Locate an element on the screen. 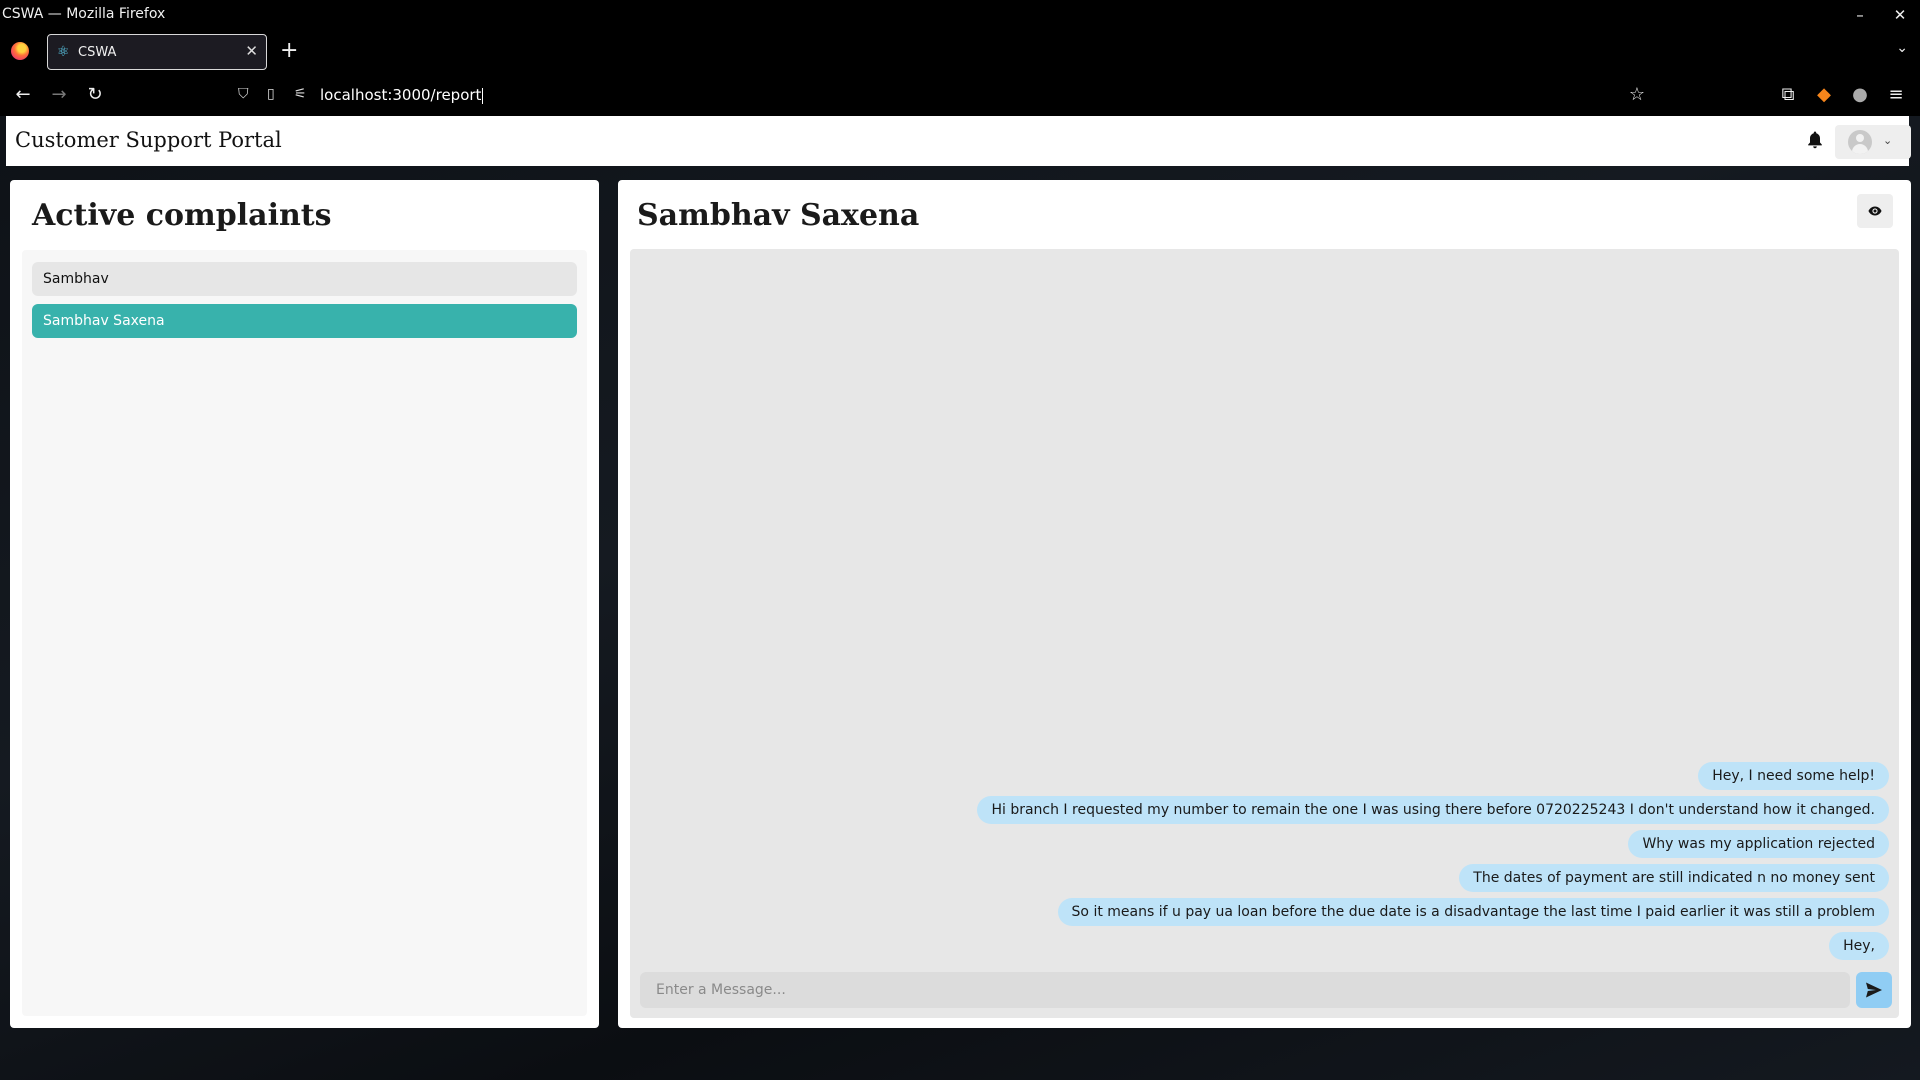 This screenshot has width=1920, height=1080. forward-button: → is located at coordinates (59, 95).